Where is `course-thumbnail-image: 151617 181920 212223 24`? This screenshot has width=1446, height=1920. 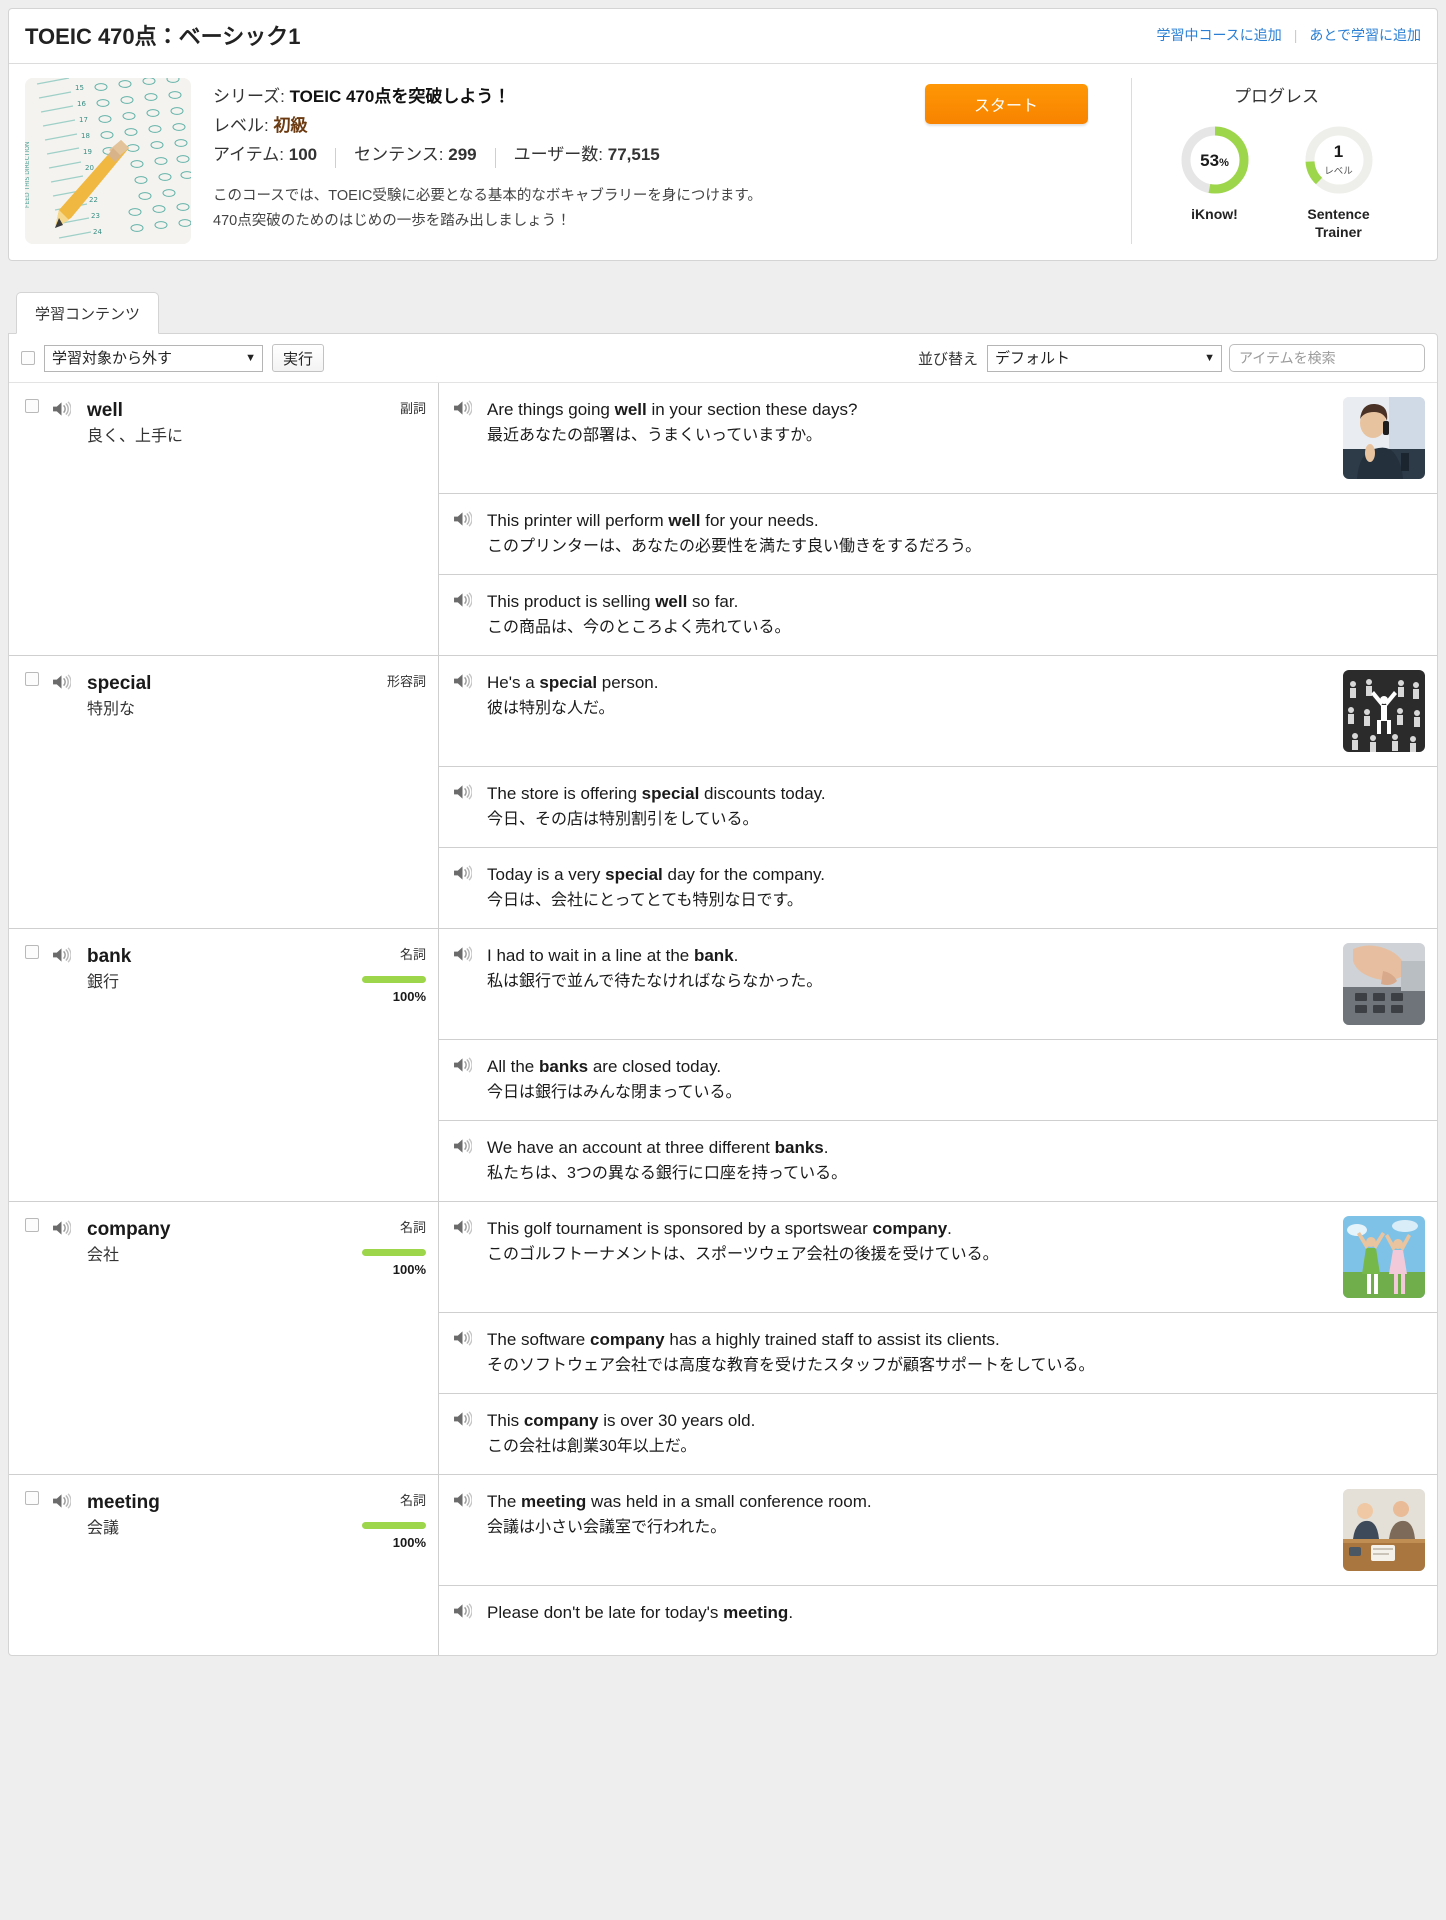 course-thumbnail-image: 151617 181920 212223 24 is located at coordinates (108, 161).